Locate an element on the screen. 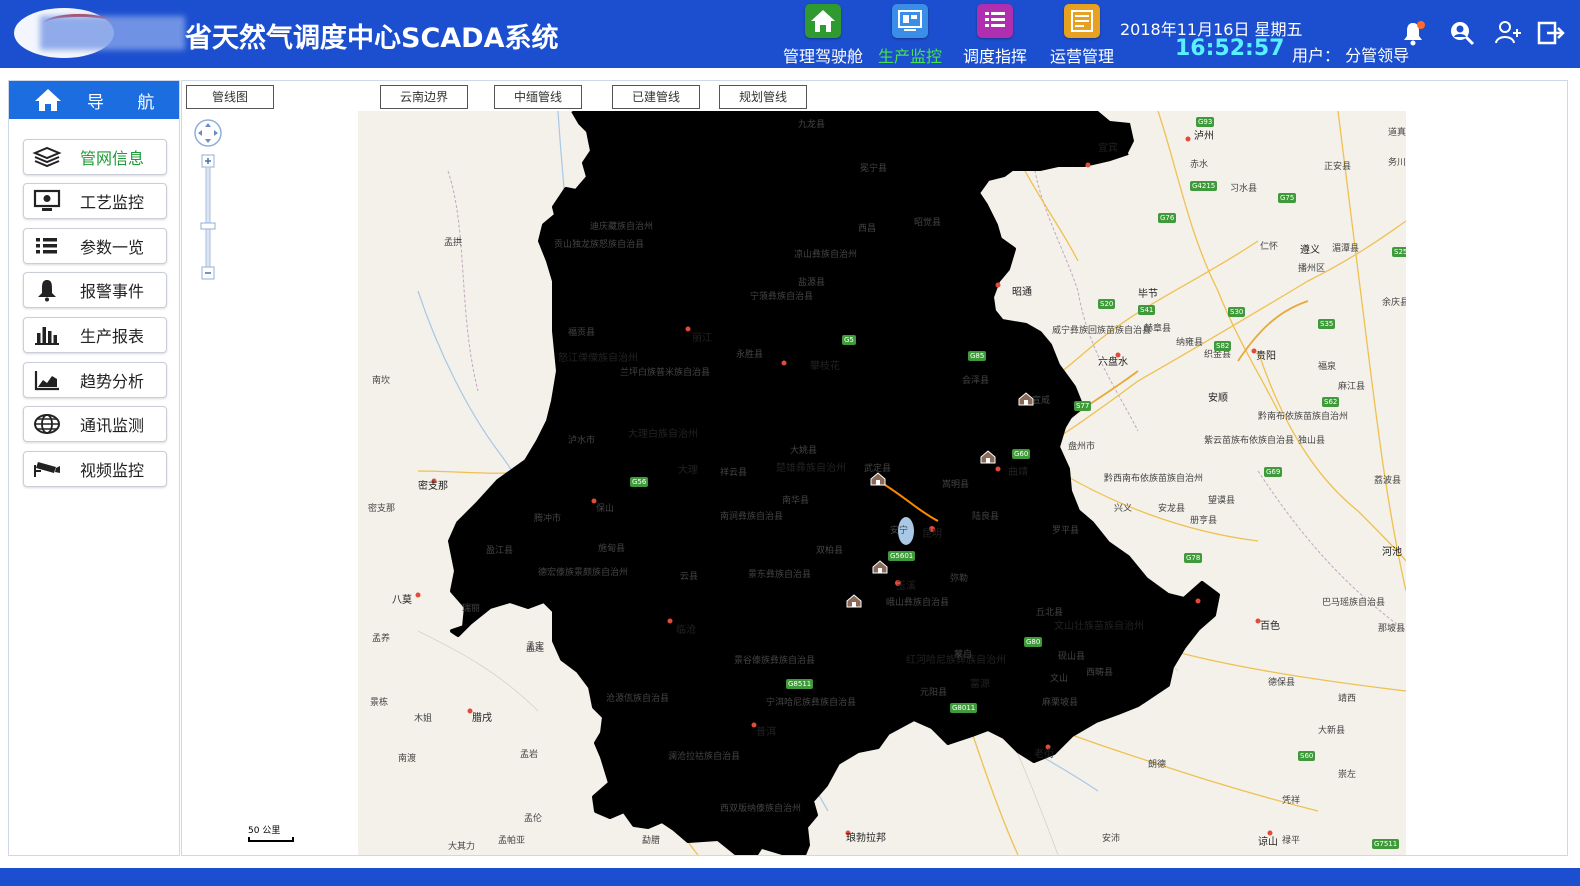 The height and width of the screenshot is (886, 1580). map-place-label: 福贡县 is located at coordinates (582, 333).